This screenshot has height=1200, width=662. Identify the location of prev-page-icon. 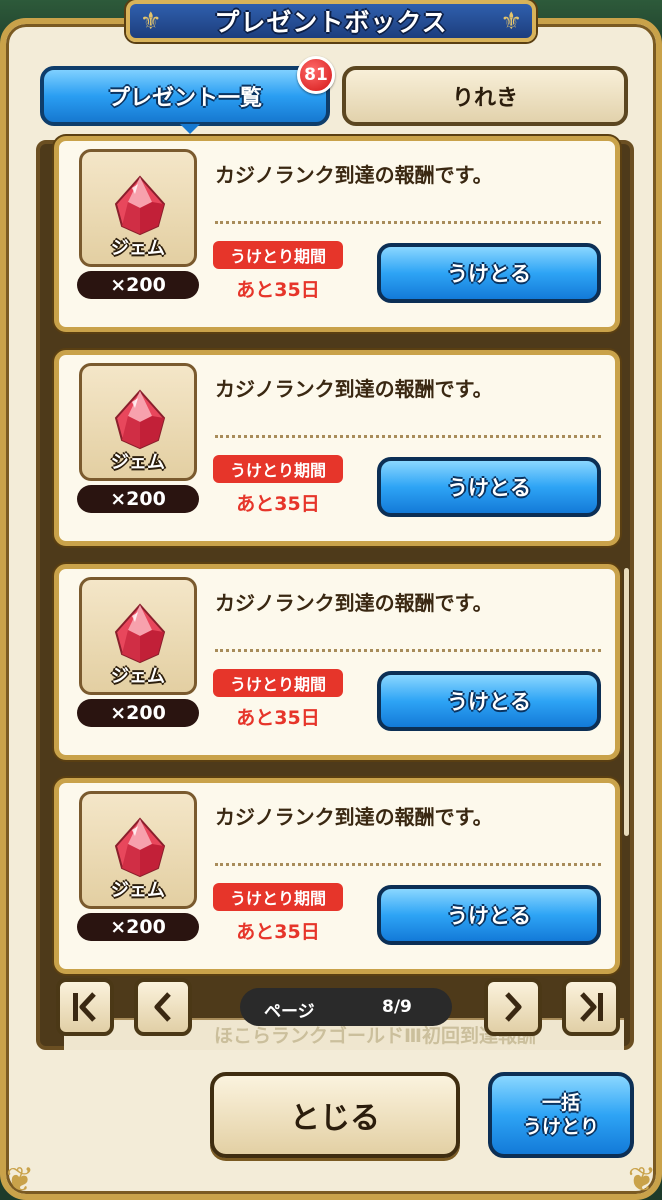
(162, 1007).